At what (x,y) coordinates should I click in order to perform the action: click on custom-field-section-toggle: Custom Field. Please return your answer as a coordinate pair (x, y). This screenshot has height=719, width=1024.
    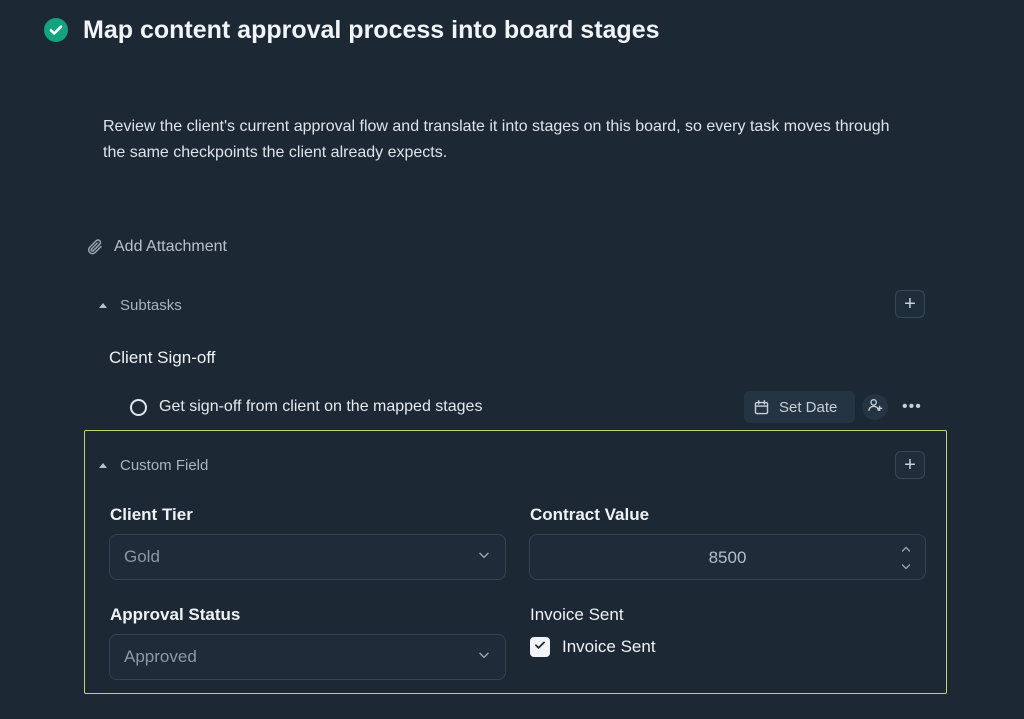
    Looking at the image, I should click on (153, 465).